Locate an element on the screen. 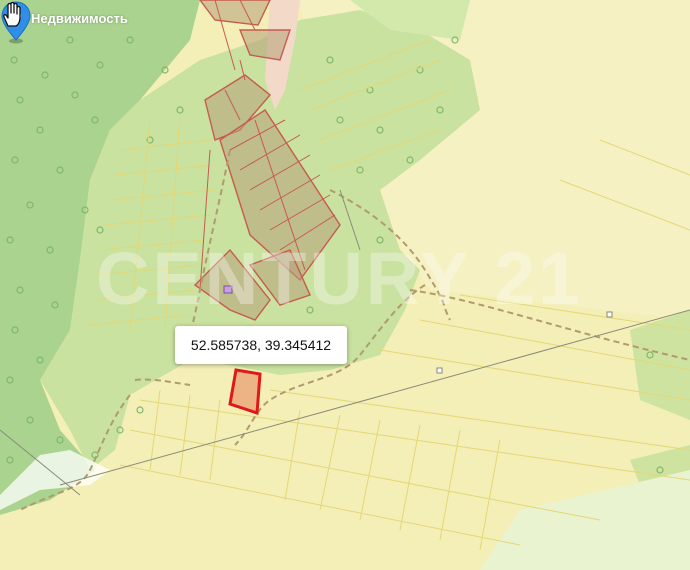 This screenshot has height=570, width=690. brand-name: Недвижимость is located at coordinates (79, 18).